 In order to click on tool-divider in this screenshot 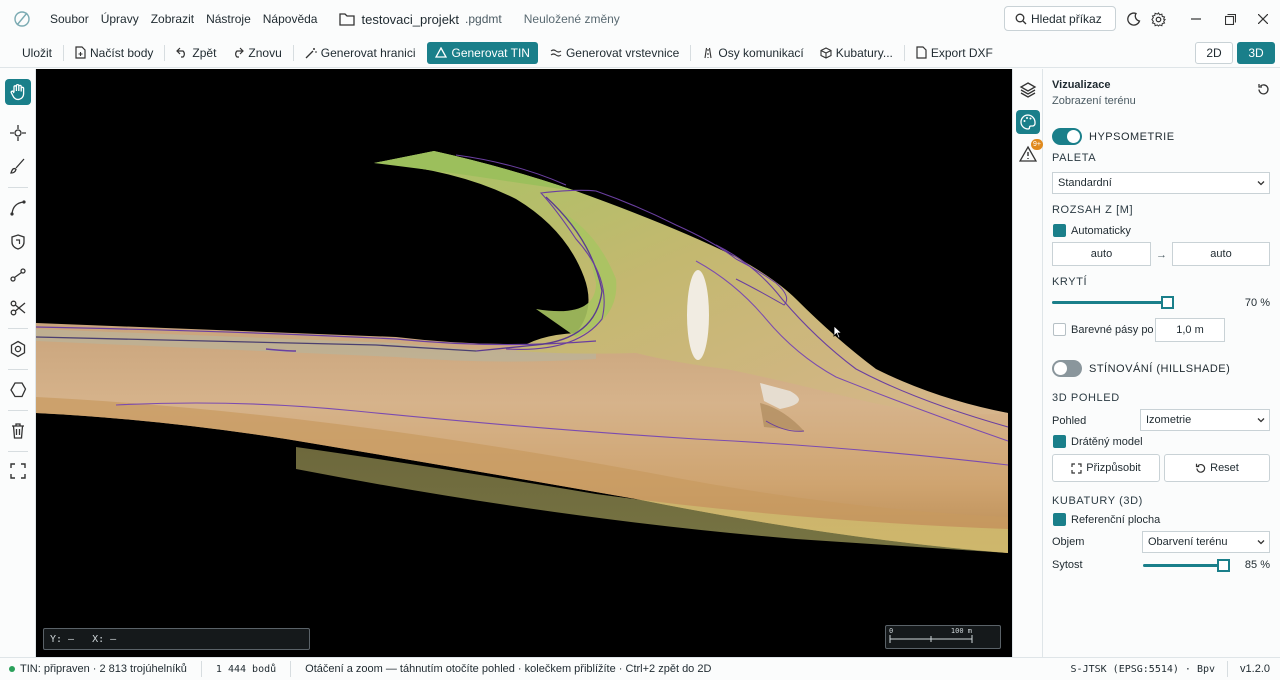, I will do `click(18, 369)`.